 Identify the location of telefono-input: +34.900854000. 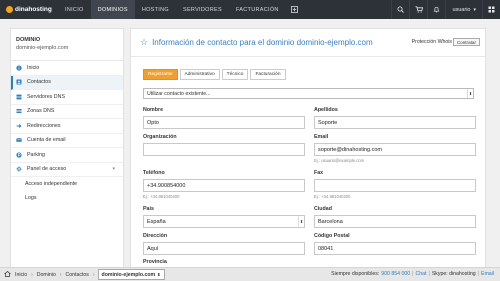
(224, 185).